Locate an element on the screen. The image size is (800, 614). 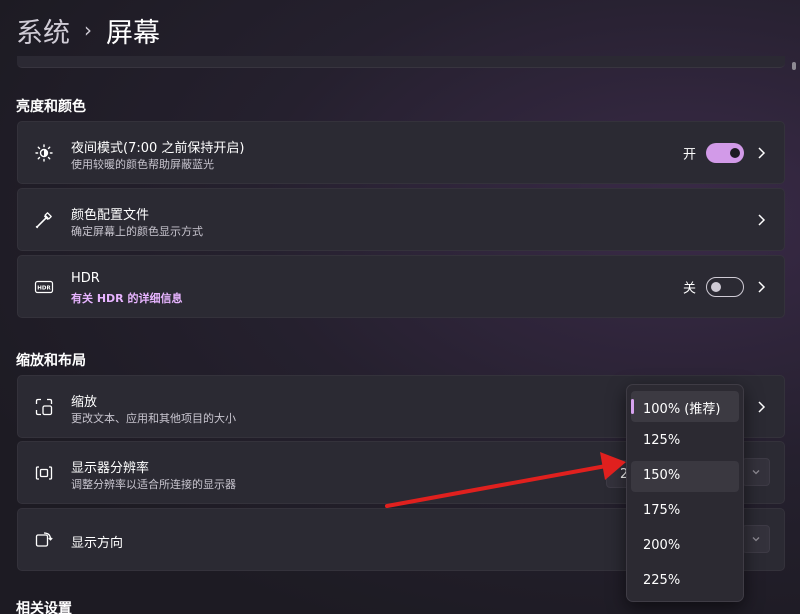
scale-title: 缩放 is located at coordinates (84, 402).